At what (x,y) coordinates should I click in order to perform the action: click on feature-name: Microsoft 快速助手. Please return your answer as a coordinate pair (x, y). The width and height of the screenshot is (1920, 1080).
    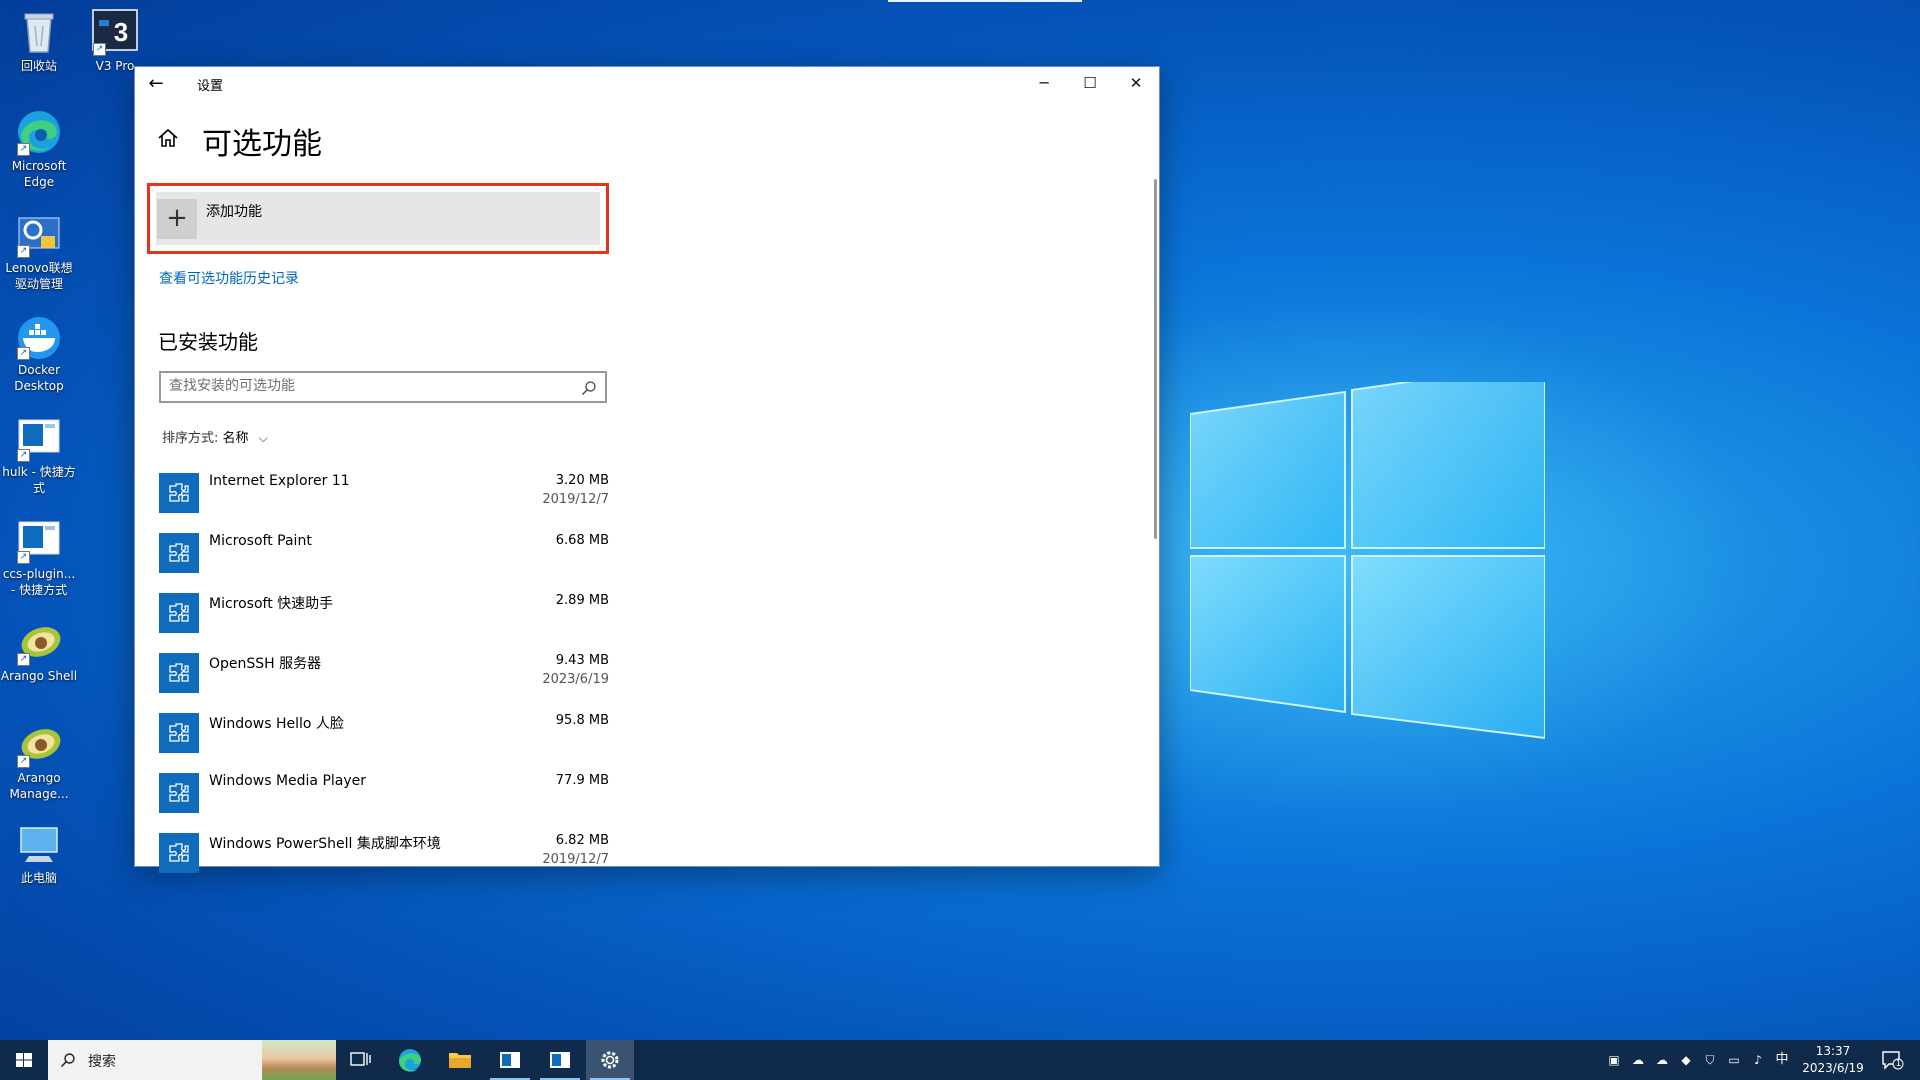
    Looking at the image, I should click on (271, 604).